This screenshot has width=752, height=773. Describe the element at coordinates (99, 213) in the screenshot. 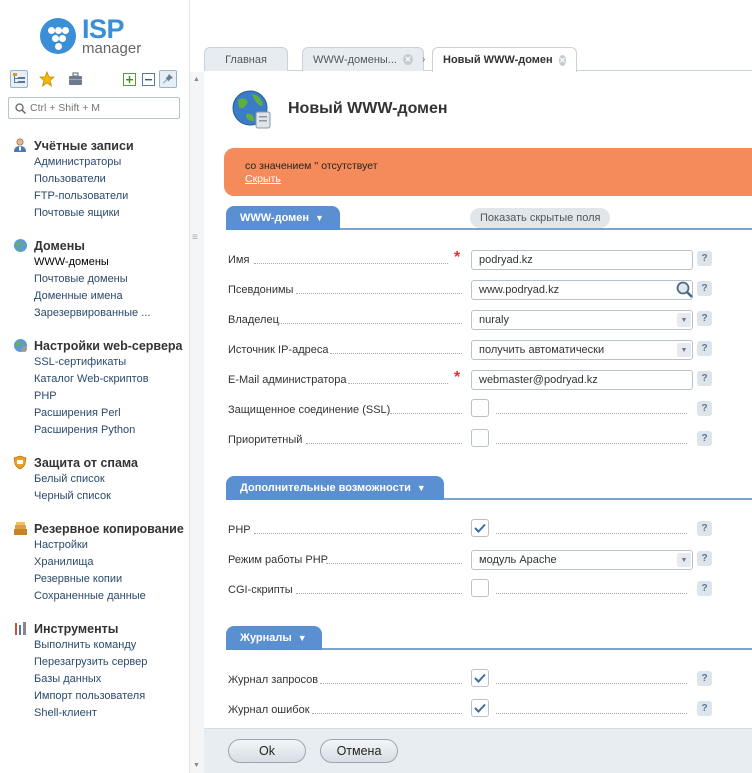

I see `sidebar-item-mailboxes: Почтовые ящики` at that location.